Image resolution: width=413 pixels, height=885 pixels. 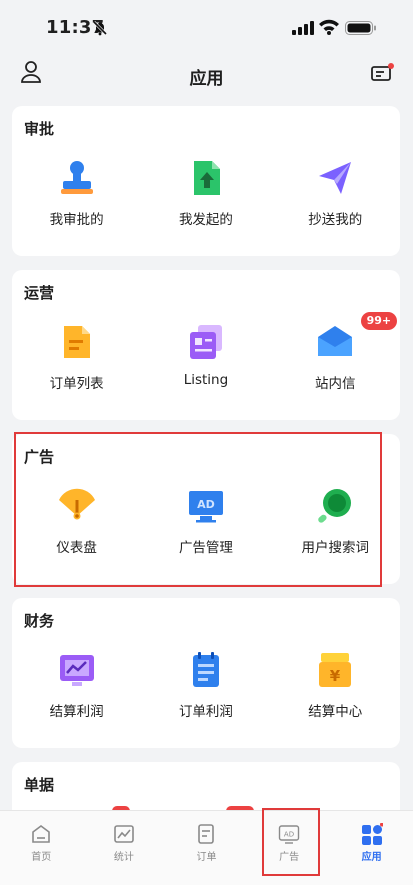 I want to click on card-title: 单据, so click(x=39, y=785).